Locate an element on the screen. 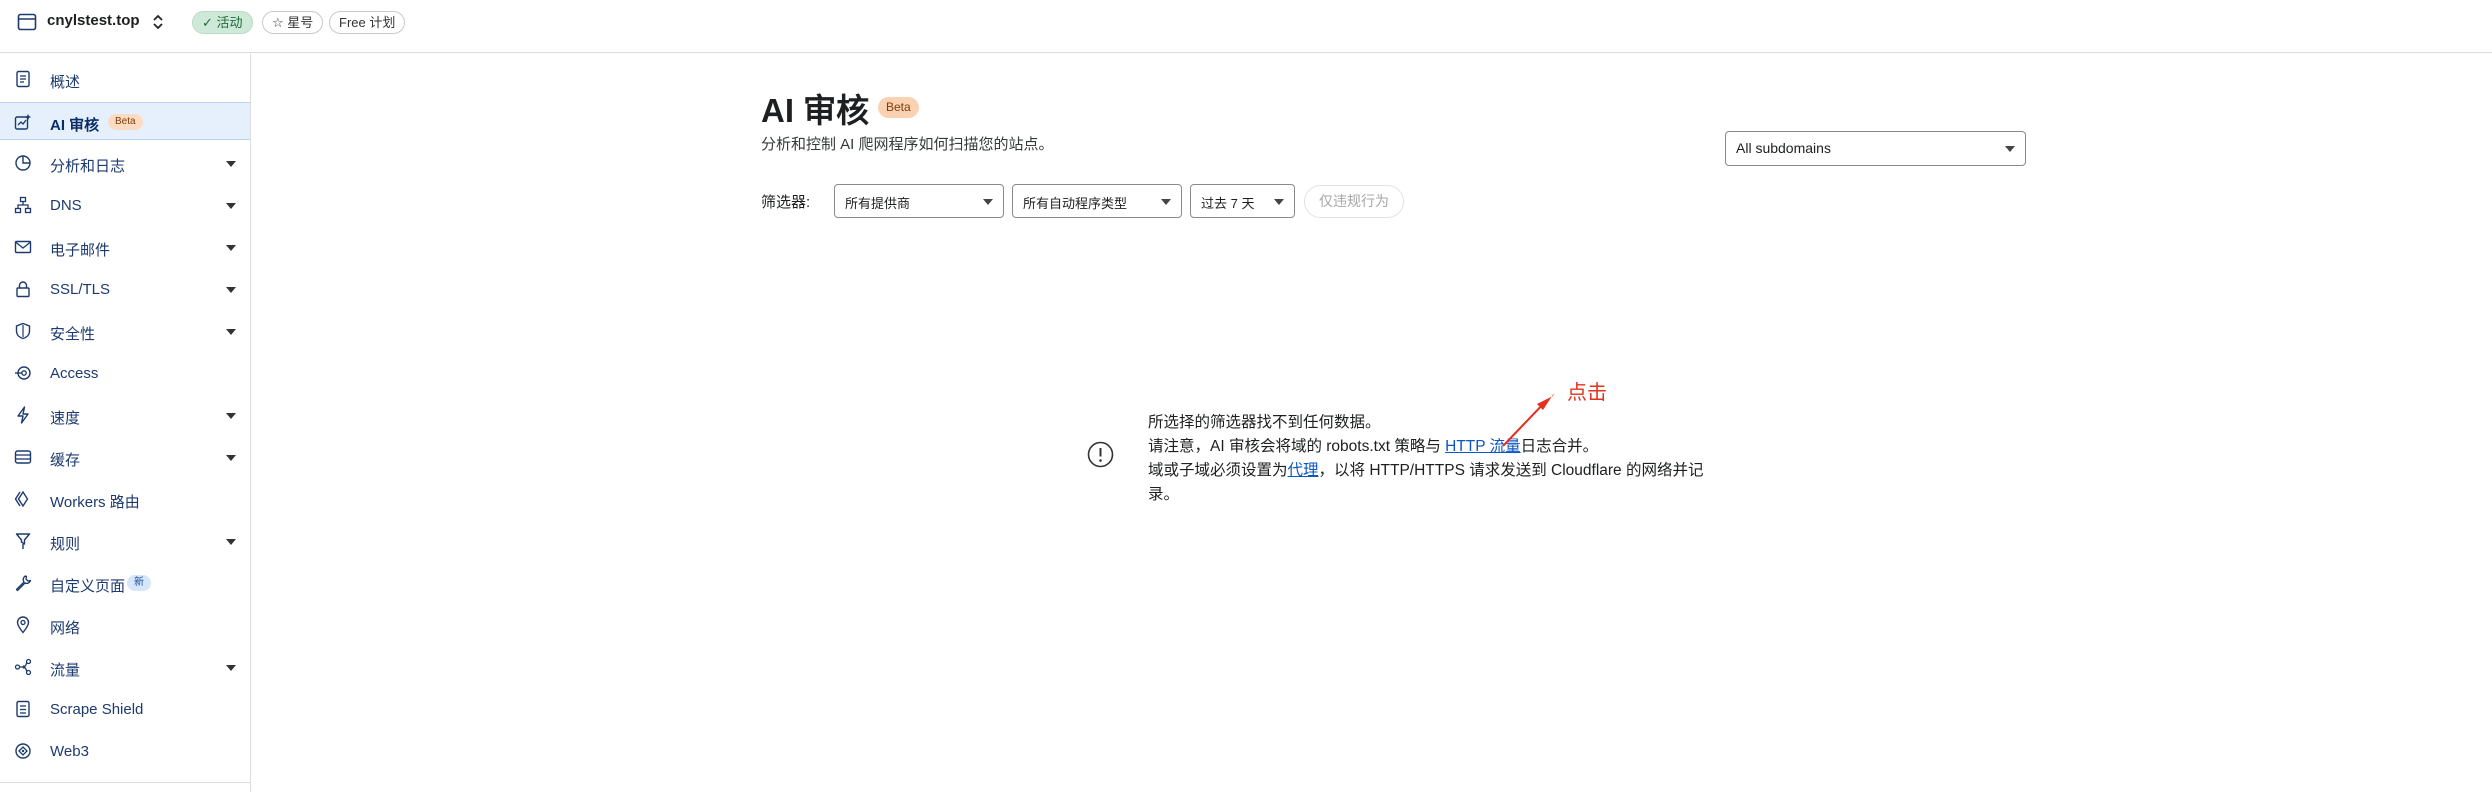 Image resolution: width=2492 pixels, height=792 pixels. sidebar-item-analytics: 分析和日志 is located at coordinates (125, 163).